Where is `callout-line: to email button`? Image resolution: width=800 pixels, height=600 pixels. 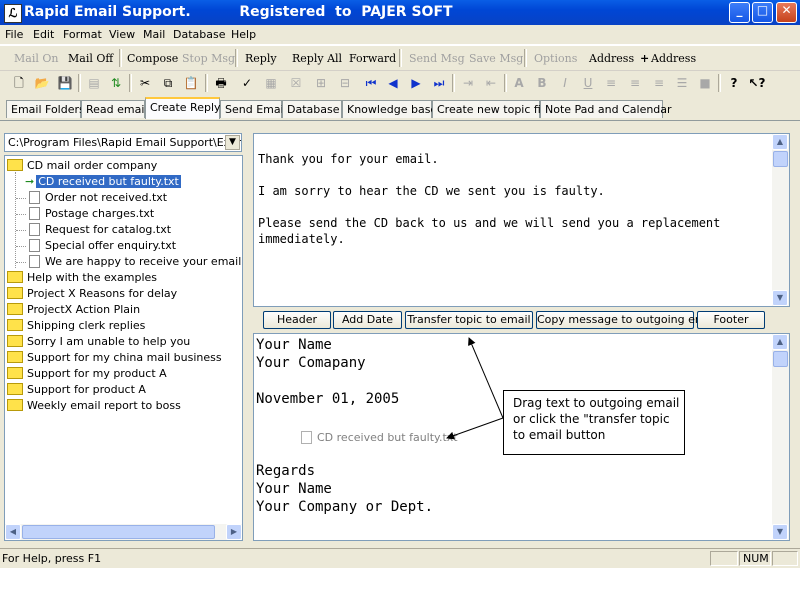
callout-line: to email button is located at coordinates (559, 435).